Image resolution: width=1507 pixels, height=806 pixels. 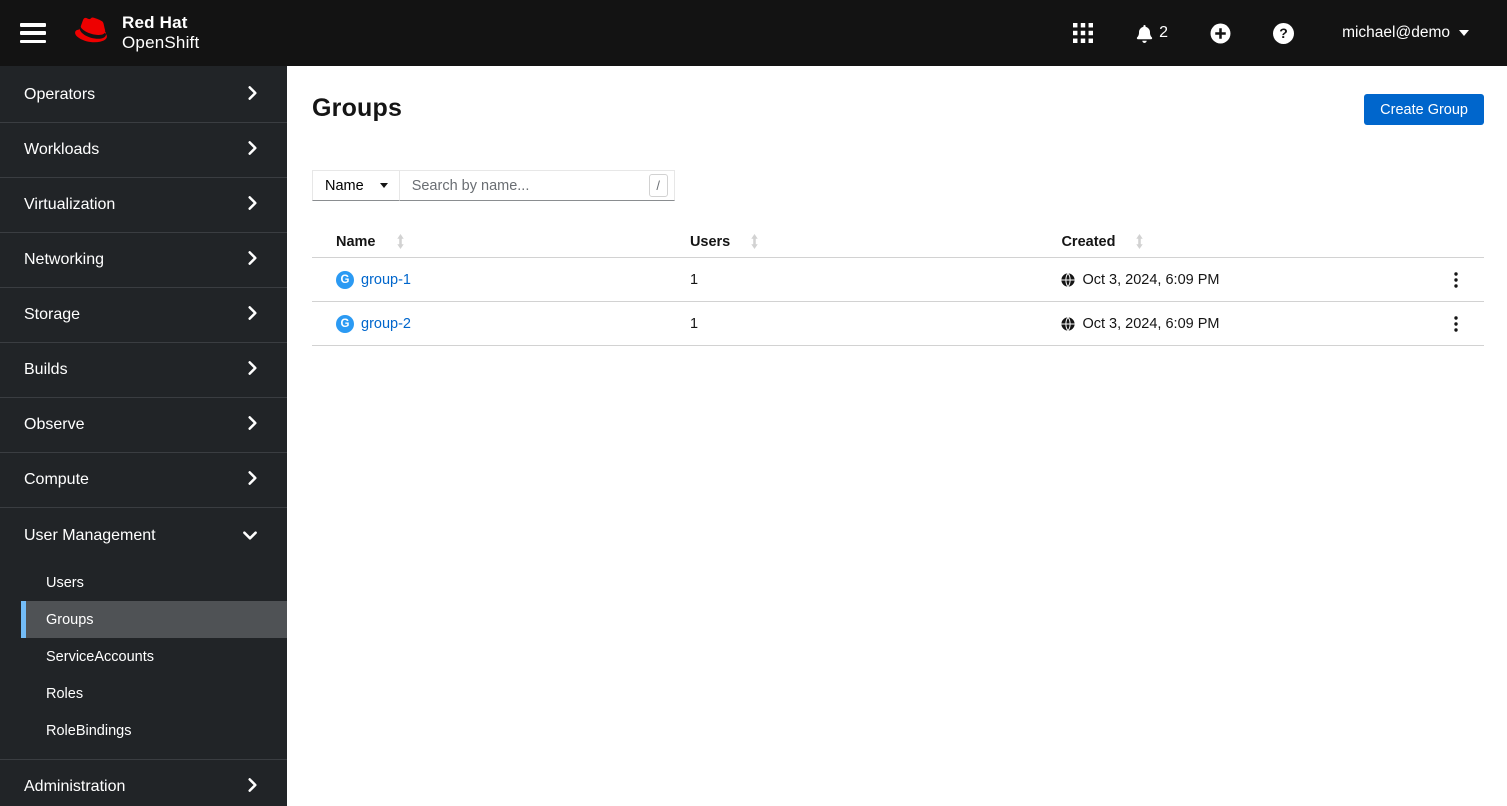 What do you see at coordinates (143, 315) in the screenshot?
I see `sidebar-item-storage: Storage` at bounding box center [143, 315].